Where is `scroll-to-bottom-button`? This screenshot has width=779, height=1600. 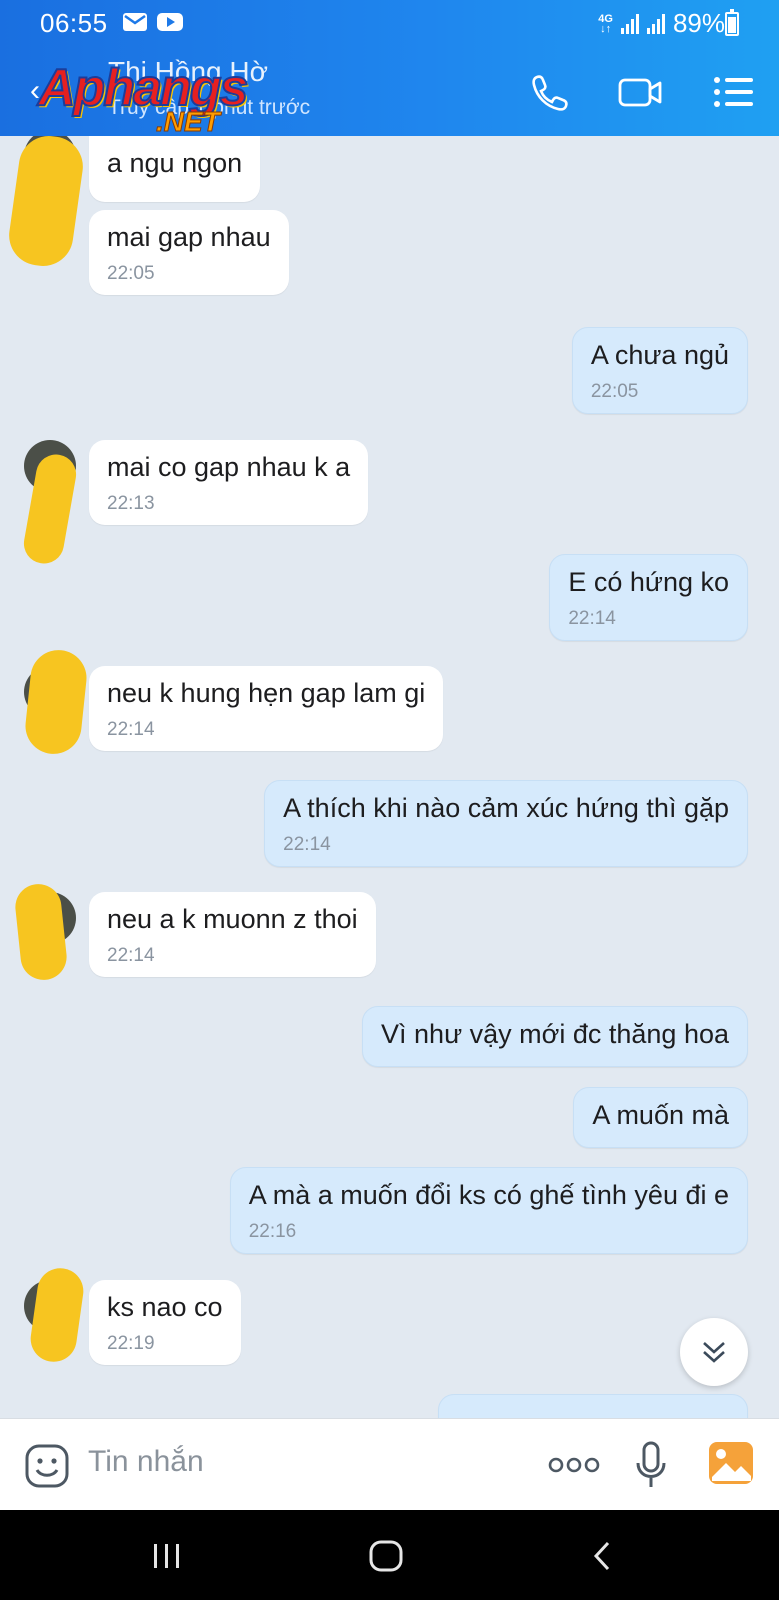
scroll-to-bottom-button is located at coordinates (714, 1352).